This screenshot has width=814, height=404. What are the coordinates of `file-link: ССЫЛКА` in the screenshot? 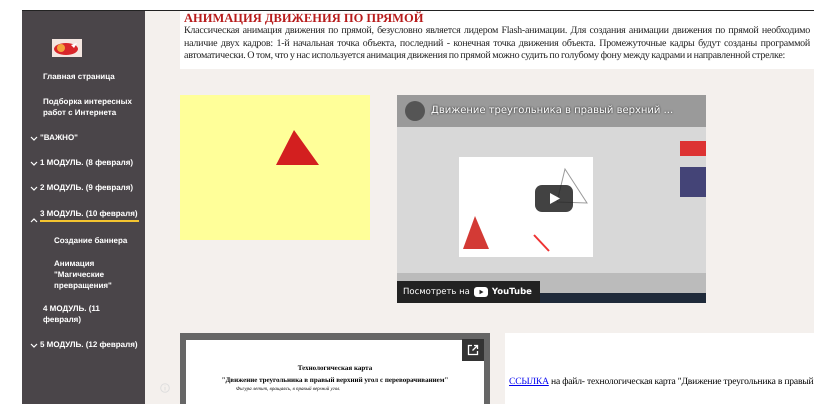 It's located at (529, 381).